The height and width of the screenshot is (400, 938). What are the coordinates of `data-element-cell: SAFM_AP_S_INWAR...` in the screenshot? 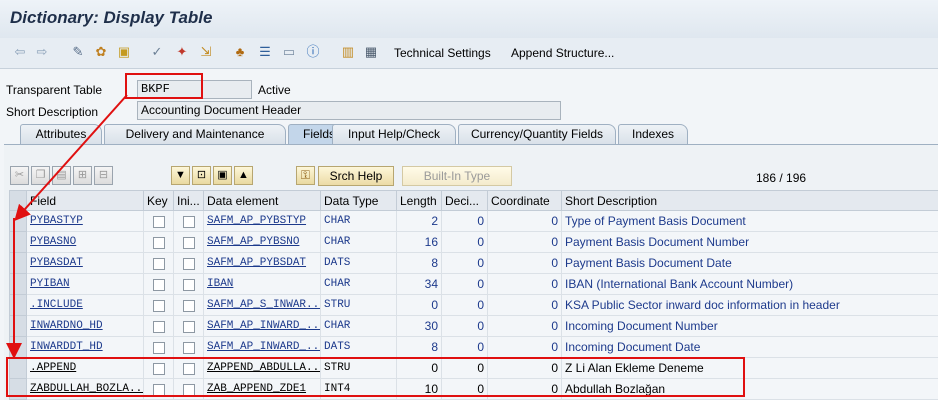 It's located at (262, 305).